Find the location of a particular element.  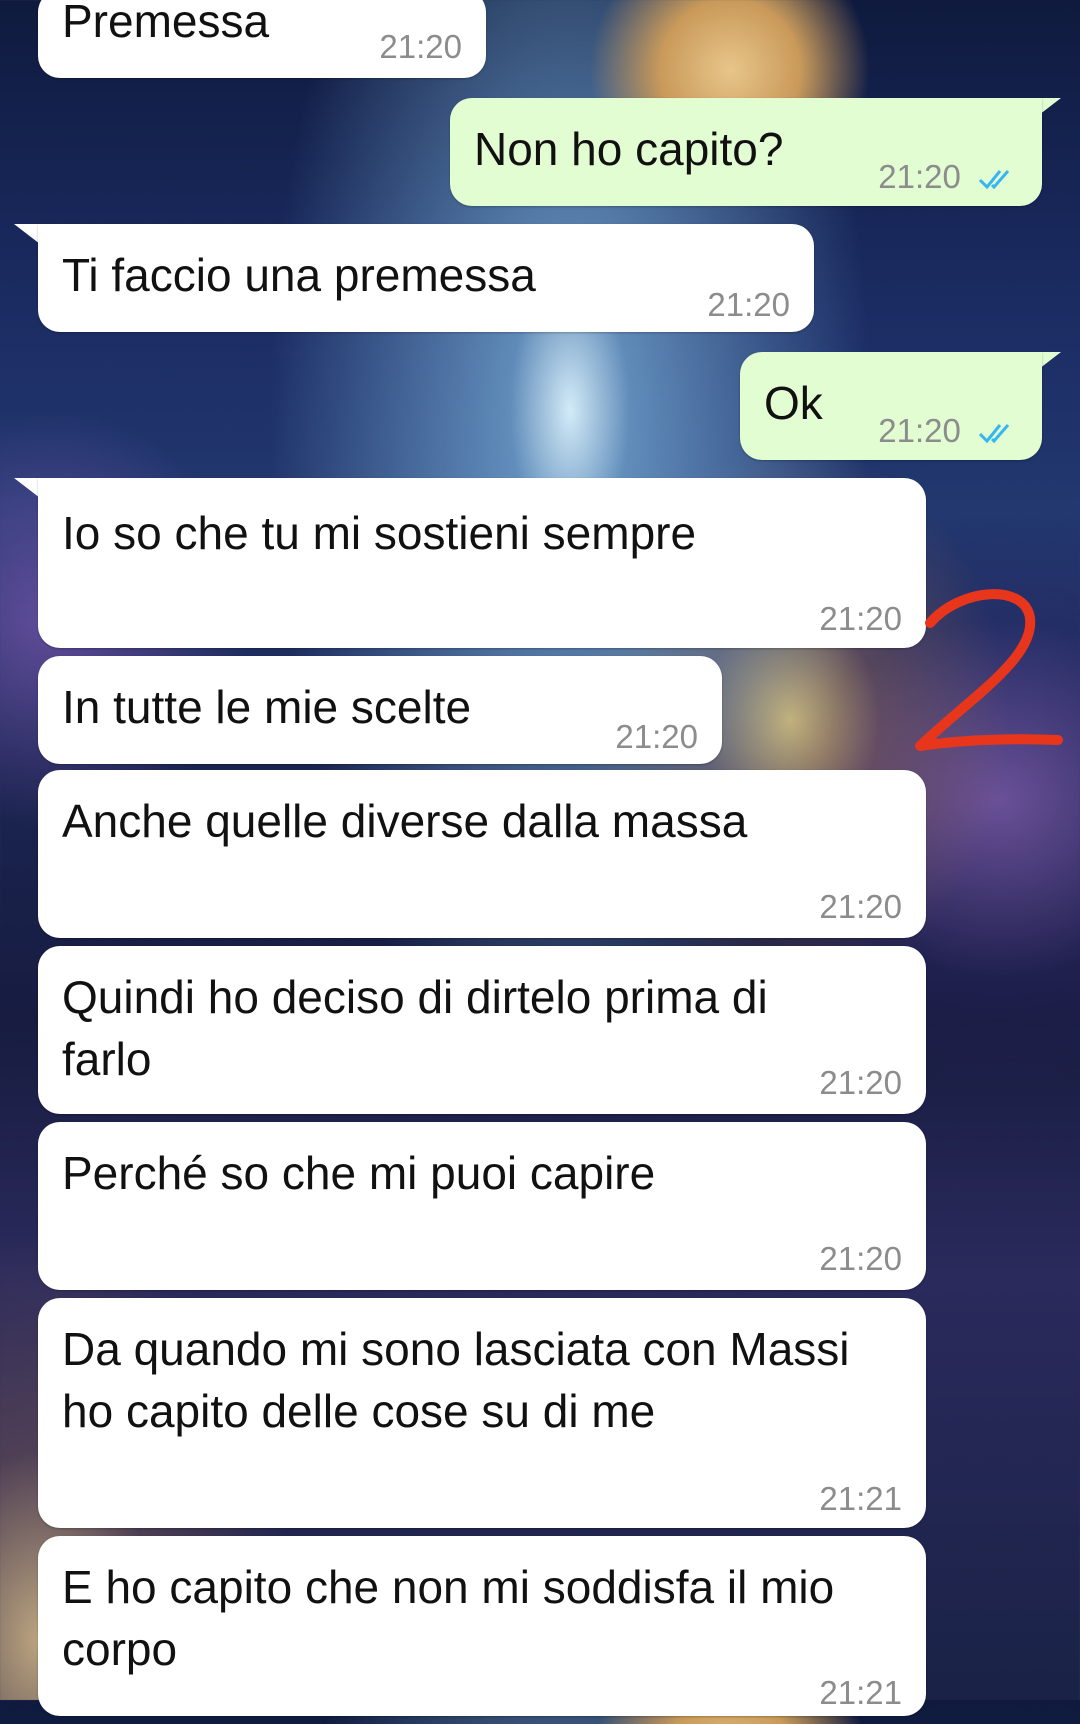

message-bubble-incoming: Perché so che mi puoi capire 21:20 is located at coordinates (482, 1206).